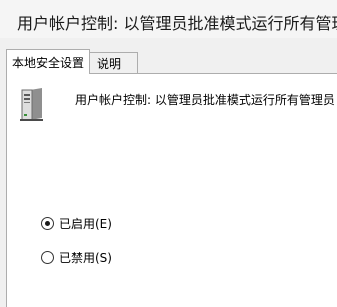 This screenshot has height=307, width=337. What do you see at coordinates (85, 223) in the screenshot?
I see `radio-enabled-label: 已启用(E)` at bounding box center [85, 223].